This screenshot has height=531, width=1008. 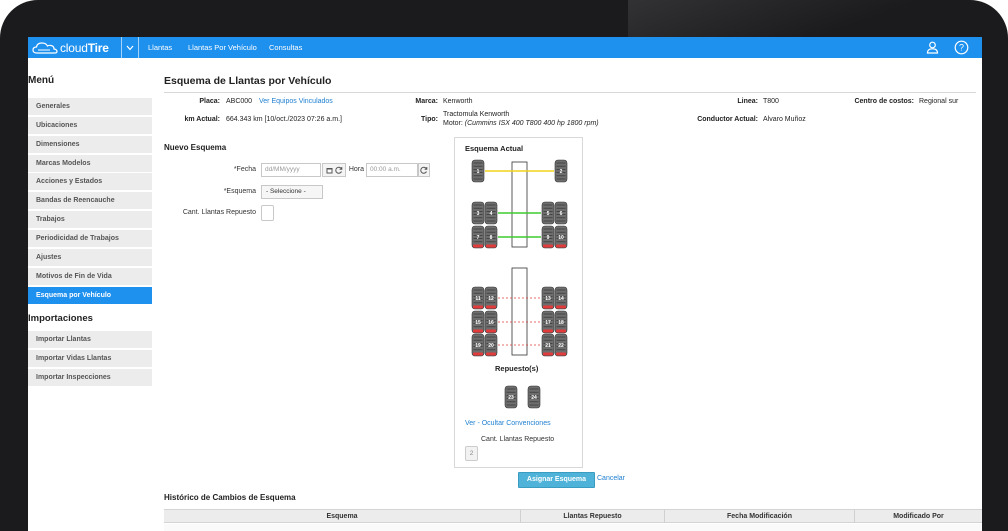 What do you see at coordinates (248, 81) in the screenshot?
I see `page-title: Esquema de Llantas por Vehículo` at bounding box center [248, 81].